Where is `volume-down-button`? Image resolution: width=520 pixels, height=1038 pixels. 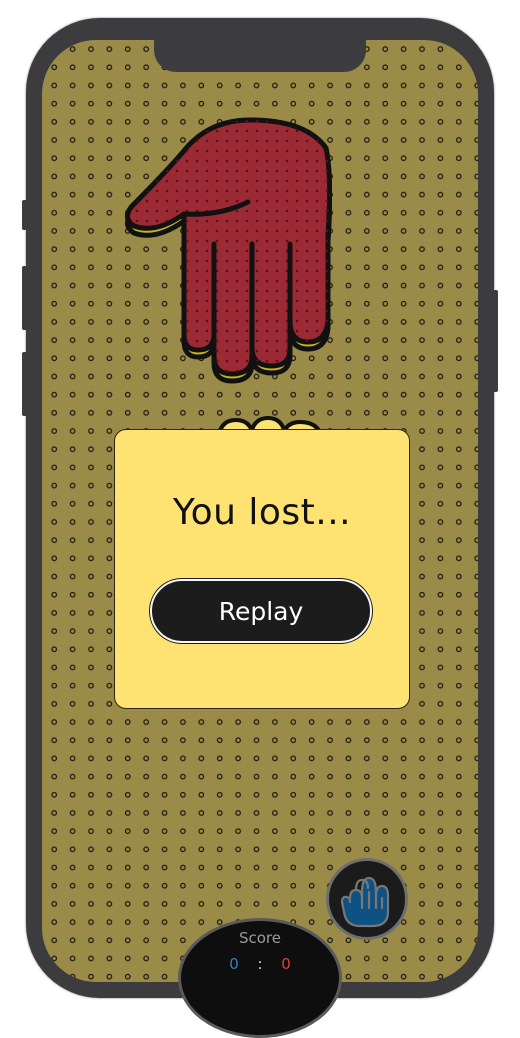
volume-down-button is located at coordinates (25, 384).